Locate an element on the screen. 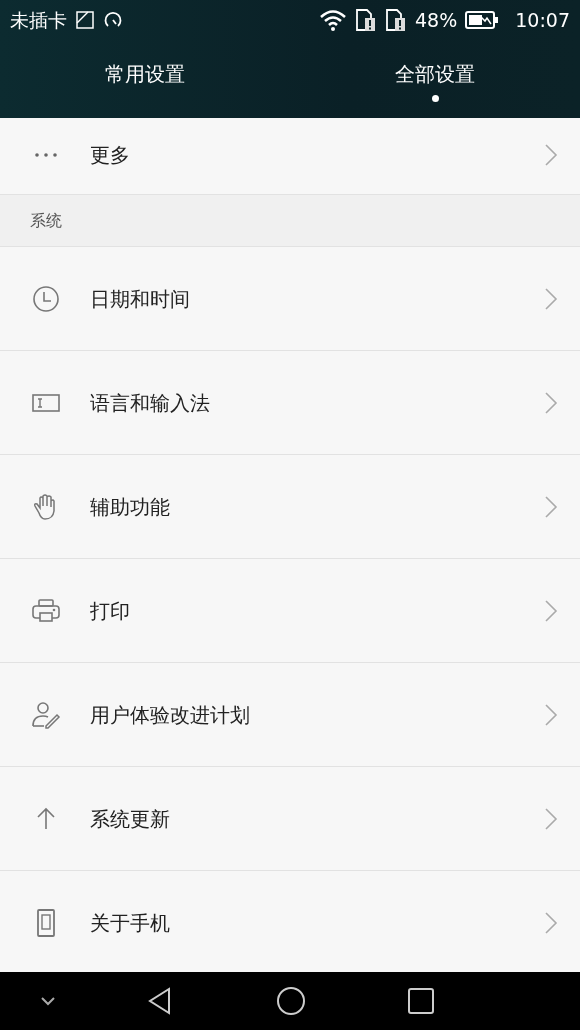 The image size is (580, 1030). tab: 全部设置 is located at coordinates (435, 79).